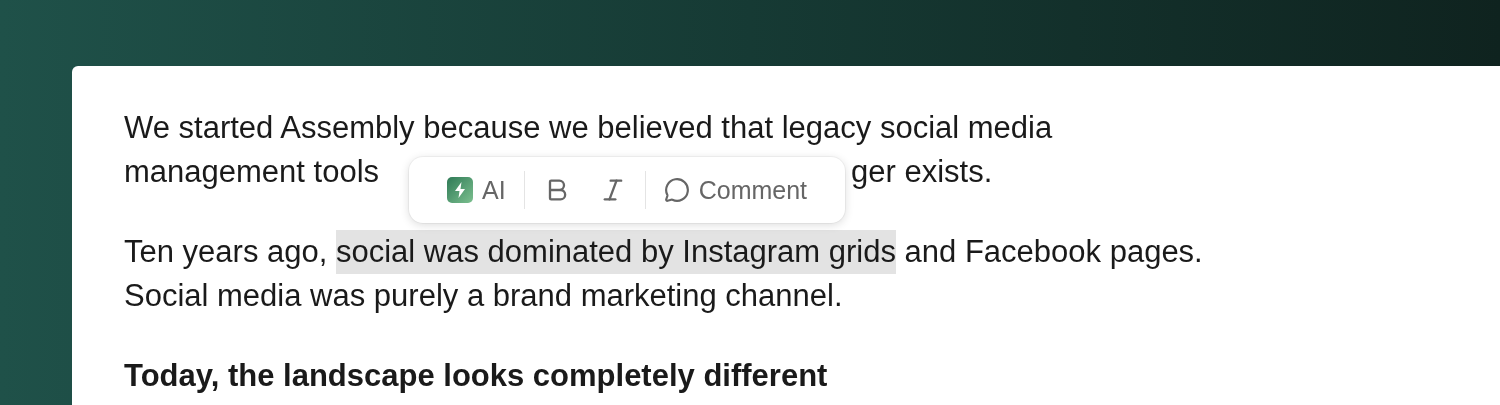 This screenshot has height=405, width=1500. I want to click on body-text: ger exists., so click(922, 172).